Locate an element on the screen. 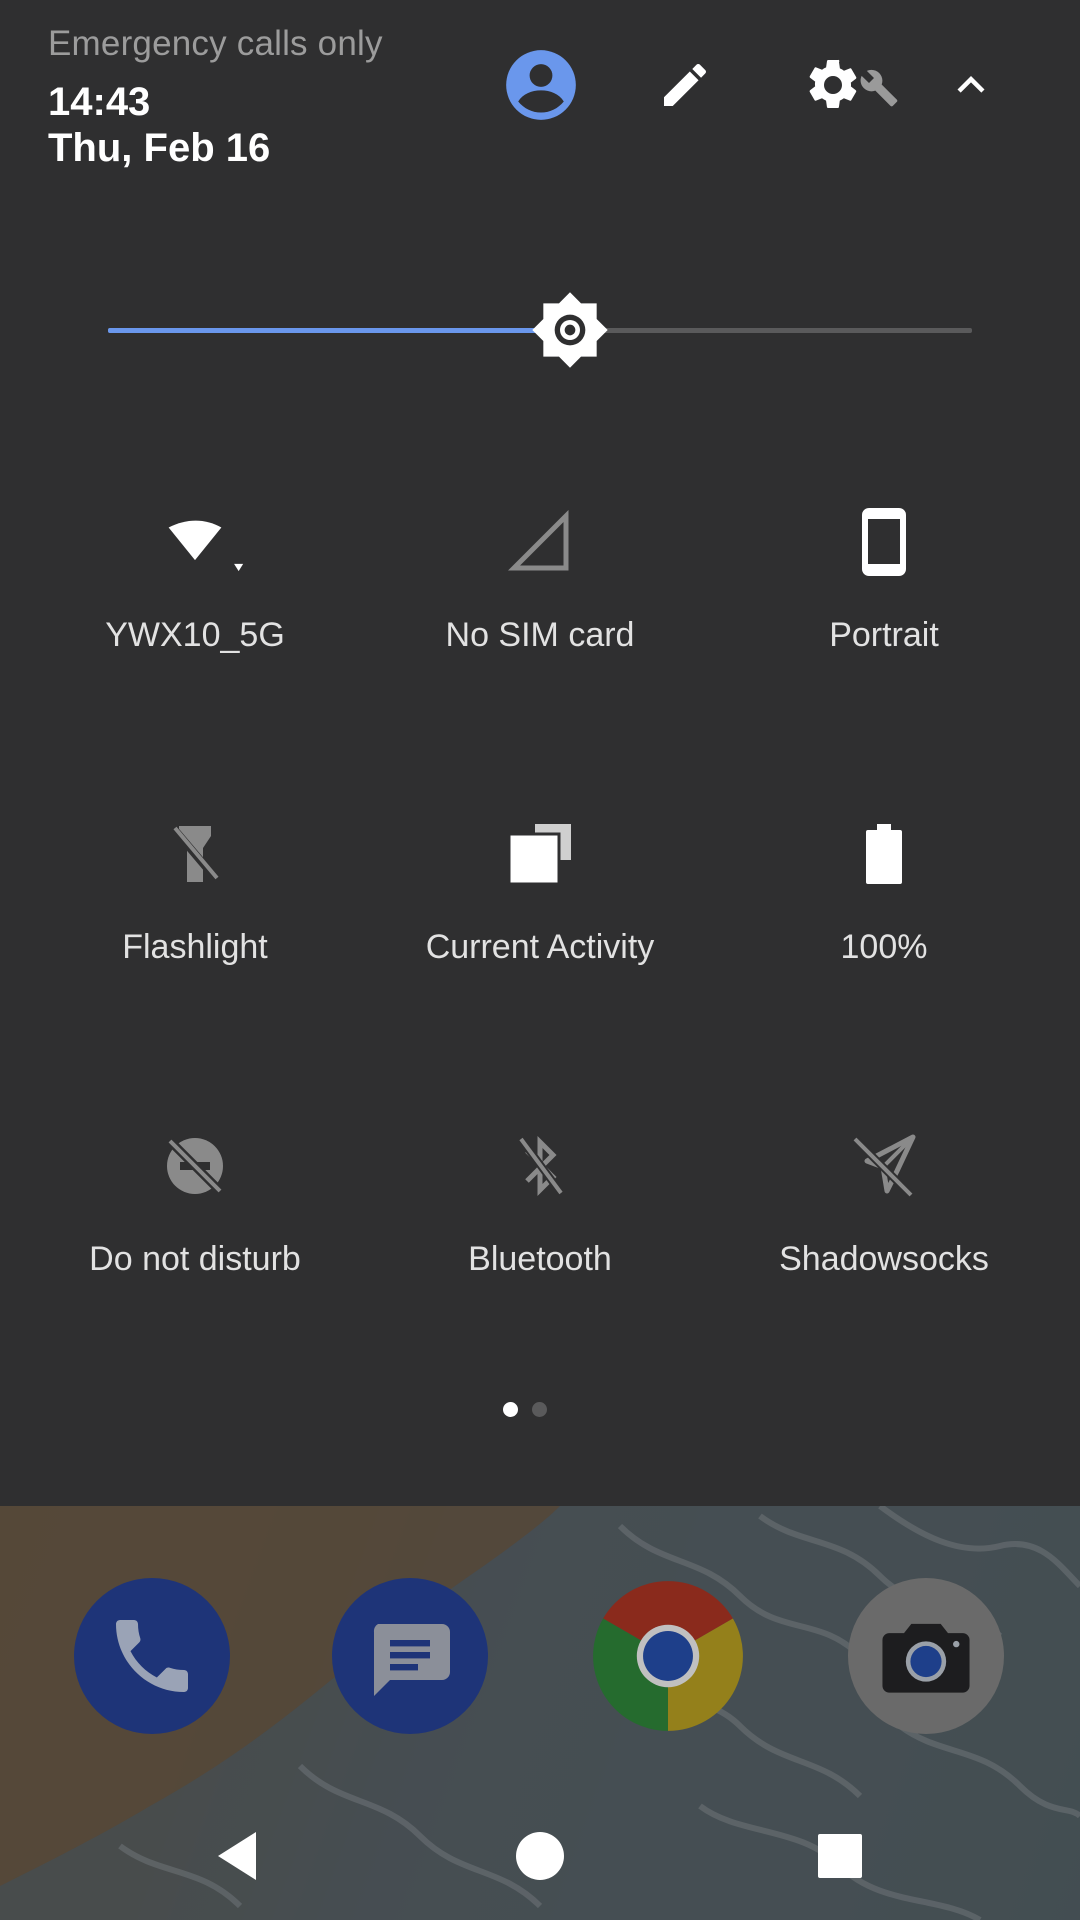  phone-portrait-icon is located at coordinates (884, 542).